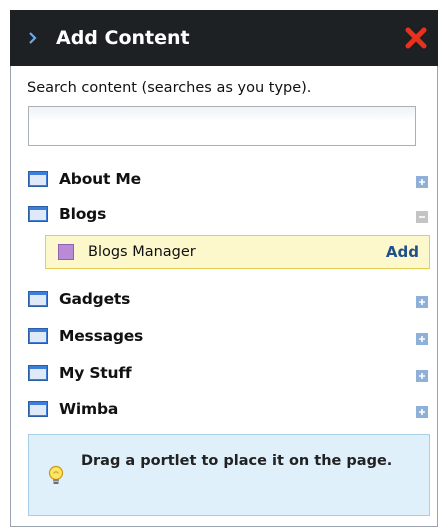 The height and width of the screenshot is (531, 443). I want to click on hint-text: Drag a portlet to place it on the page., so click(237, 461).